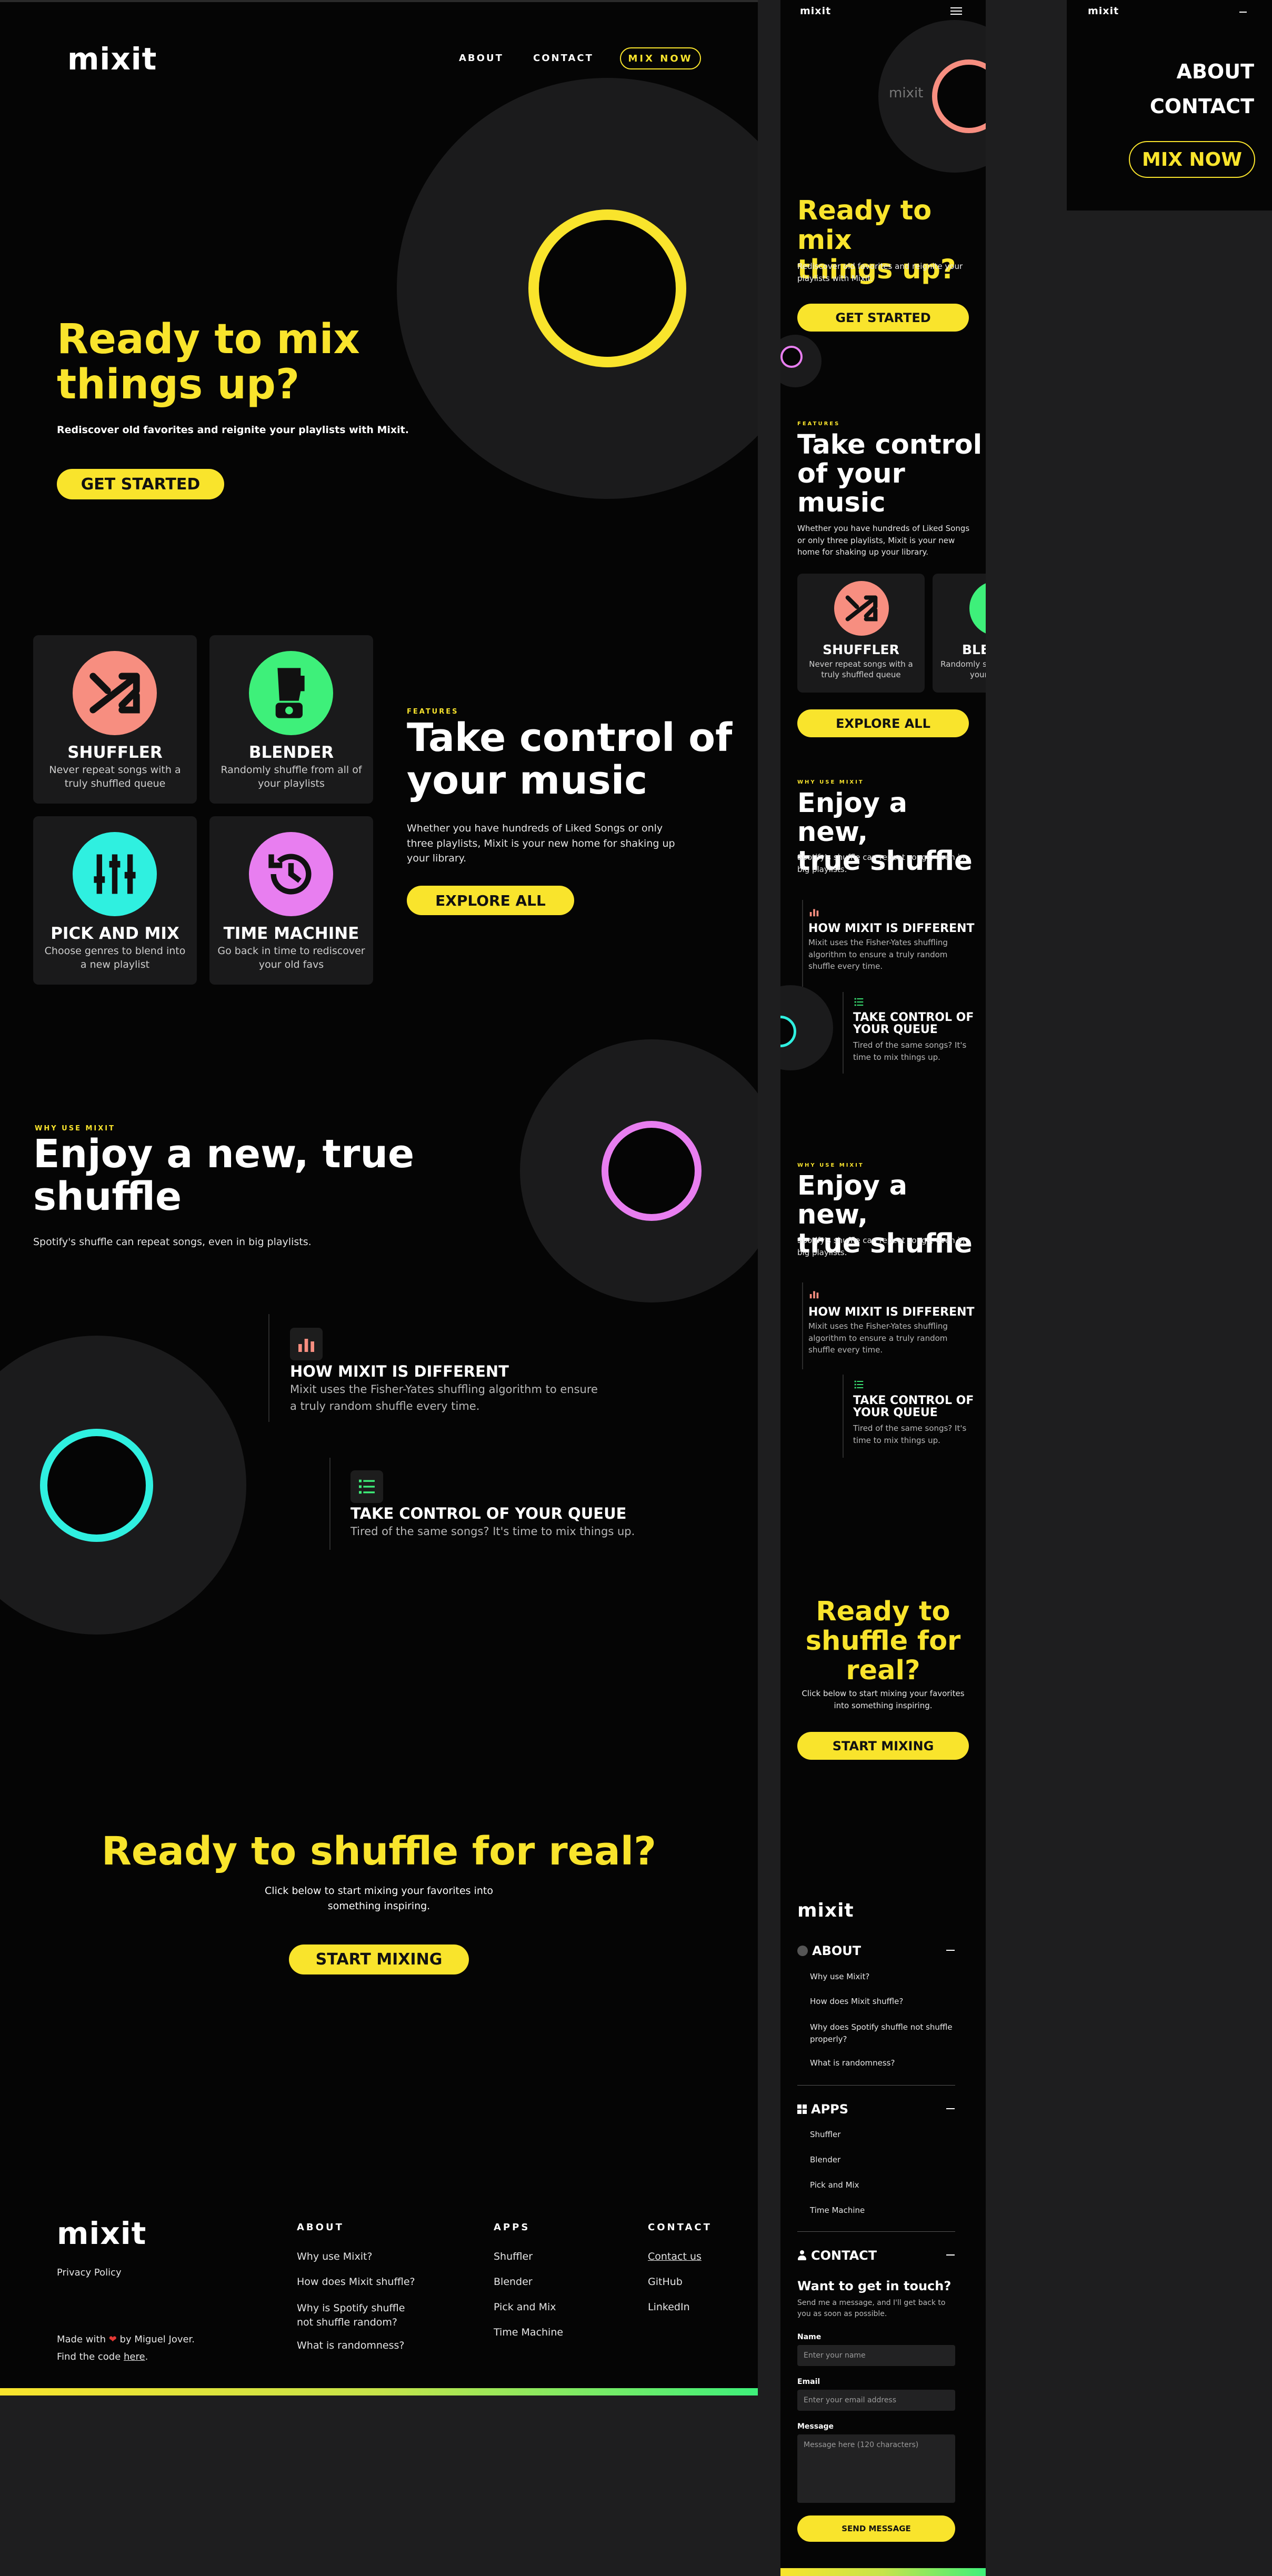  Describe the element at coordinates (978, 608) in the screenshot. I see `blender-icon` at that location.